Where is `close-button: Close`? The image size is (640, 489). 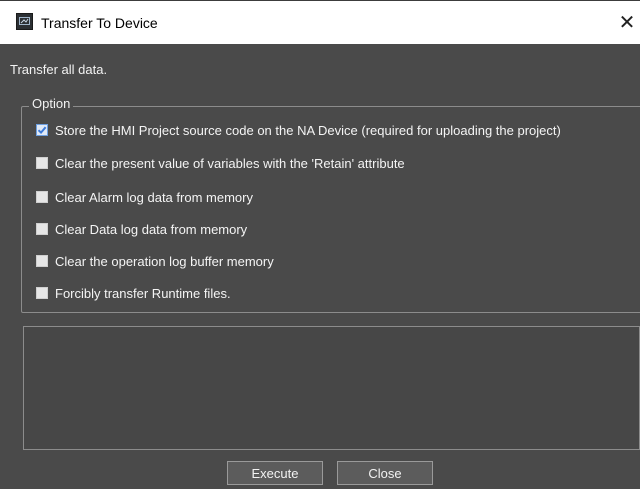 close-button: Close is located at coordinates (385, 473).